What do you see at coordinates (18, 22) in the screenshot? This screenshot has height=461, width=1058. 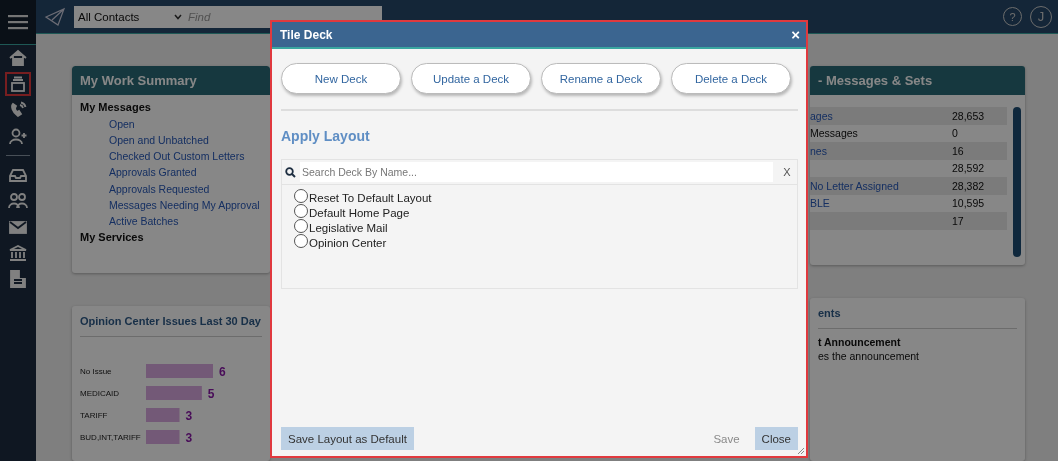 I see `menu-icon` at bounding box center [18, 22].